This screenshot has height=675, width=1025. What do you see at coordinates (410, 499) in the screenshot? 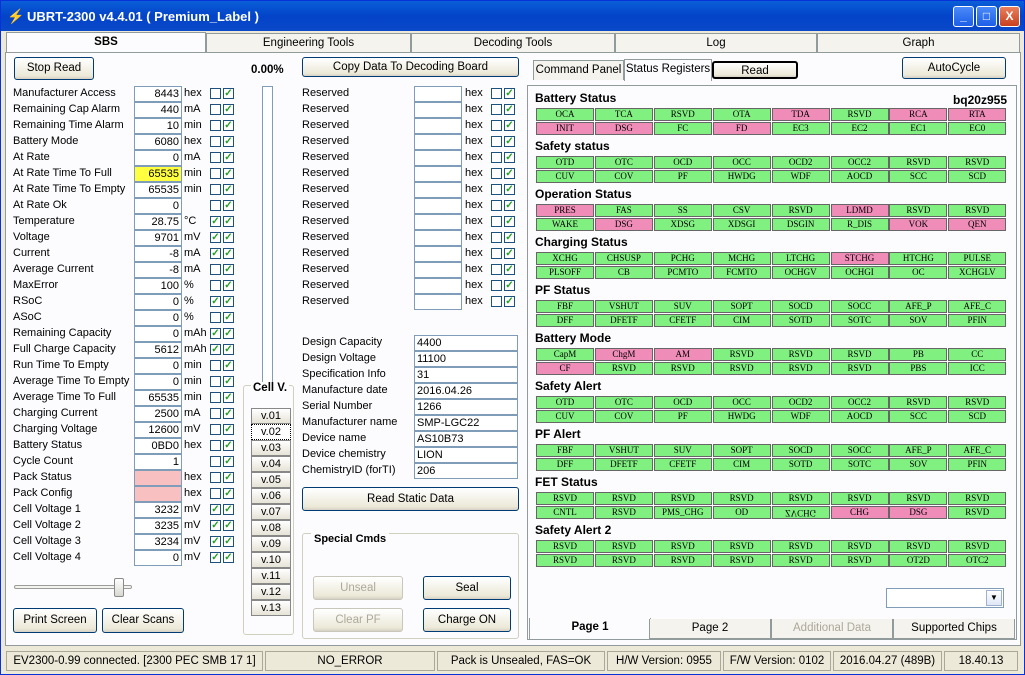
I see `read-static-data-button: Read Static Data` at bounding box center [410, 499].